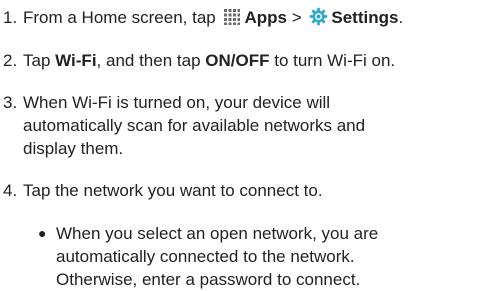  What do you see at coordinates (73, 148) in the screenshot?
I see `step-3-line-3: display them.` at bounding box center [73, 148].